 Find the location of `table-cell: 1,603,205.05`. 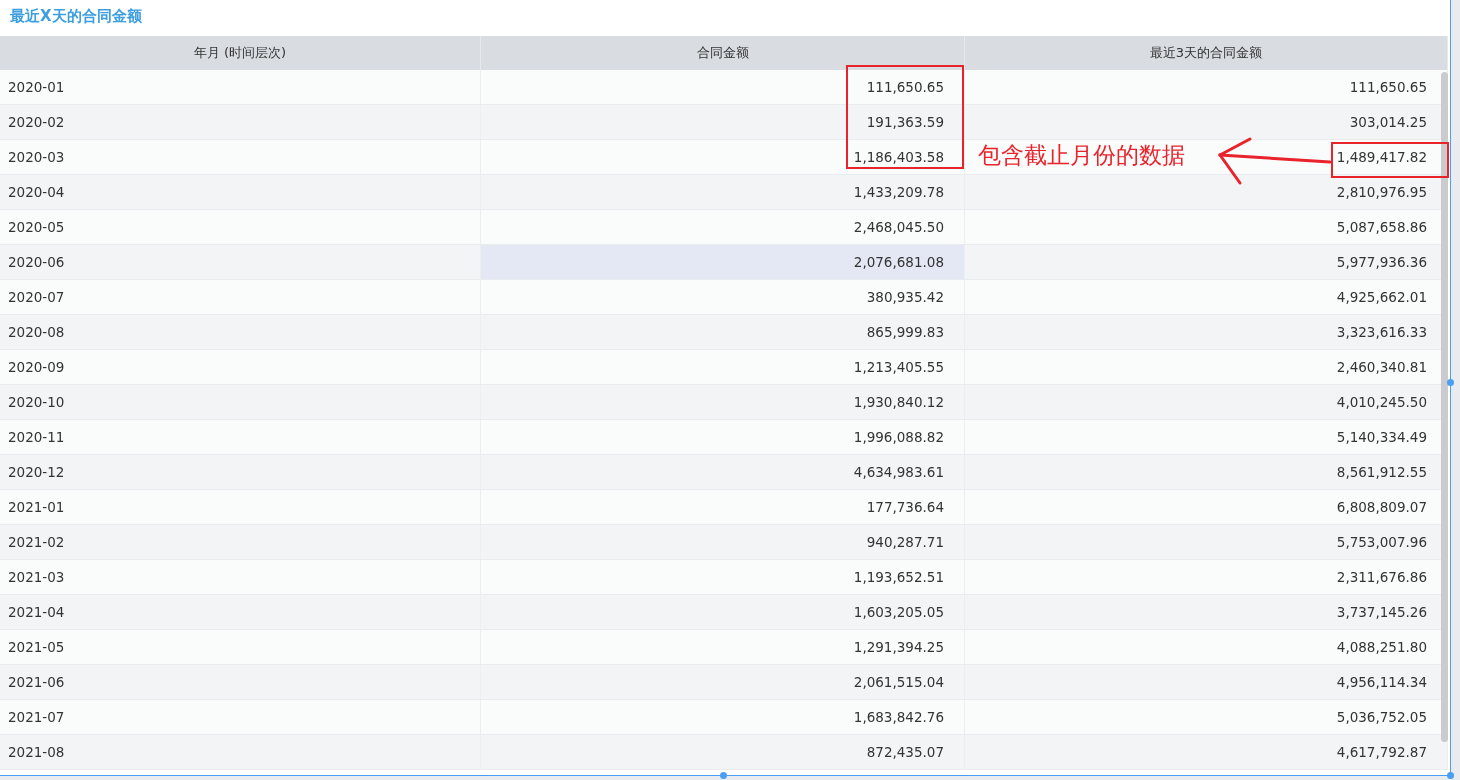

table-cell: 1,603,205.05 is located at coordinates (723, 612).